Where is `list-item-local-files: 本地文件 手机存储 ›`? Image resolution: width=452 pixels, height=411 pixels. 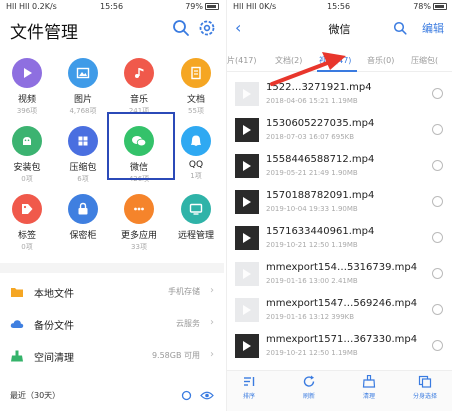
list-item-local-files: 本地文件 手机存储 › is located at coordinates (112, 292).